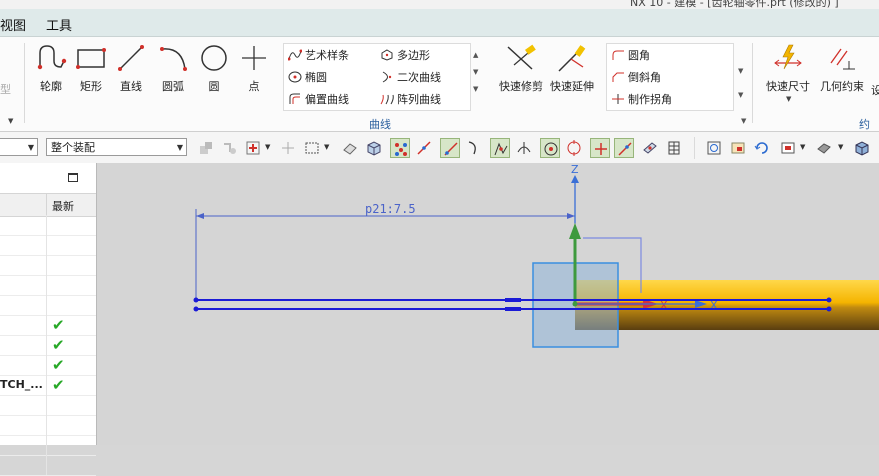 The image size is (879, 476). Describe the element at coordinates (253, 148) in the screenshot. I see `snap-point-menu-button` at that location.